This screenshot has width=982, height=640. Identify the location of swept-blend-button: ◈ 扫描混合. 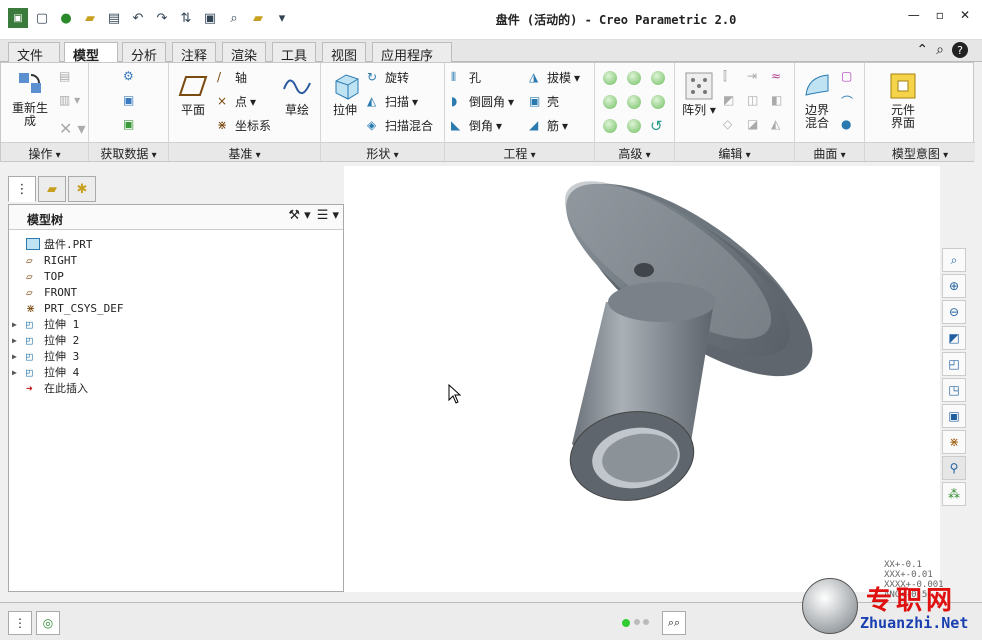
(400, 125).